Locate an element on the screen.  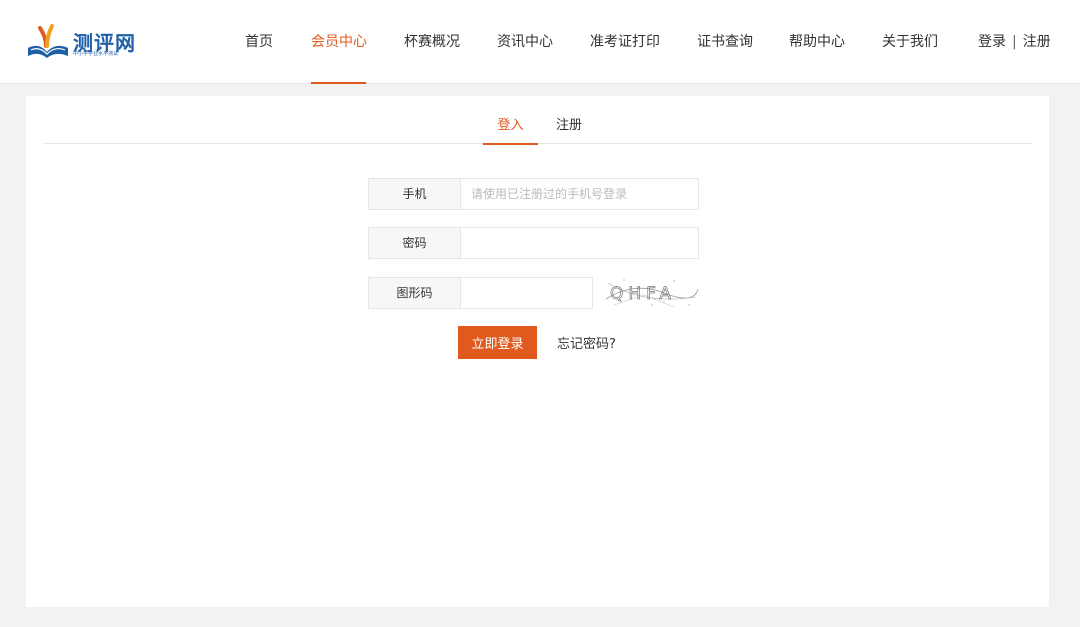
auth-tabs: 登入 注册 is located at coordinates (537, 120).